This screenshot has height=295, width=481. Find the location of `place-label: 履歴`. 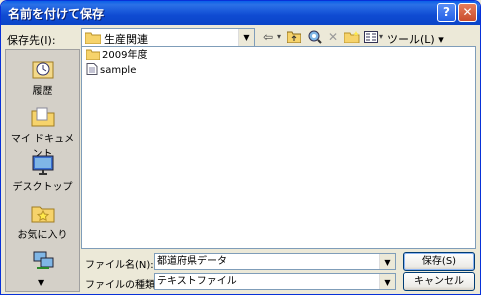

place-label: 履歴 is located at coordinates (42, 91).